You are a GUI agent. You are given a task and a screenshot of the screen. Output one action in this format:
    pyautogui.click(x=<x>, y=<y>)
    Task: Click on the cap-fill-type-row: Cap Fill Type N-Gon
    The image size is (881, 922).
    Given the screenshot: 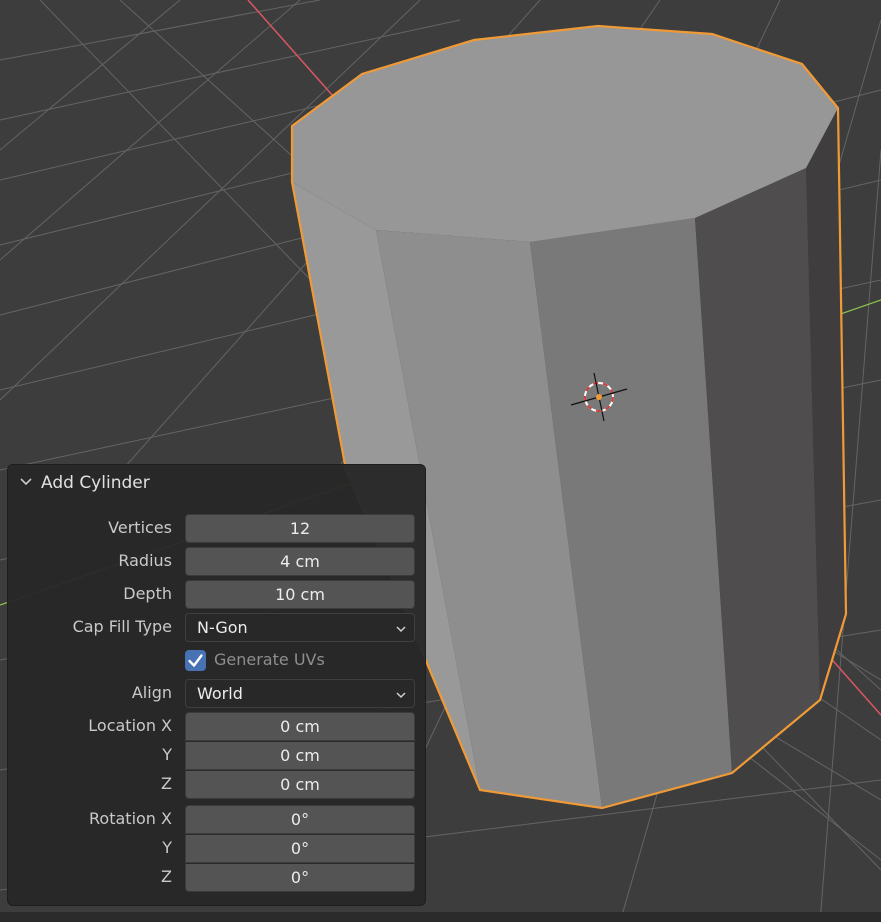 What is the action you would take?
    pyautogui.click(x=216, y=627)
    